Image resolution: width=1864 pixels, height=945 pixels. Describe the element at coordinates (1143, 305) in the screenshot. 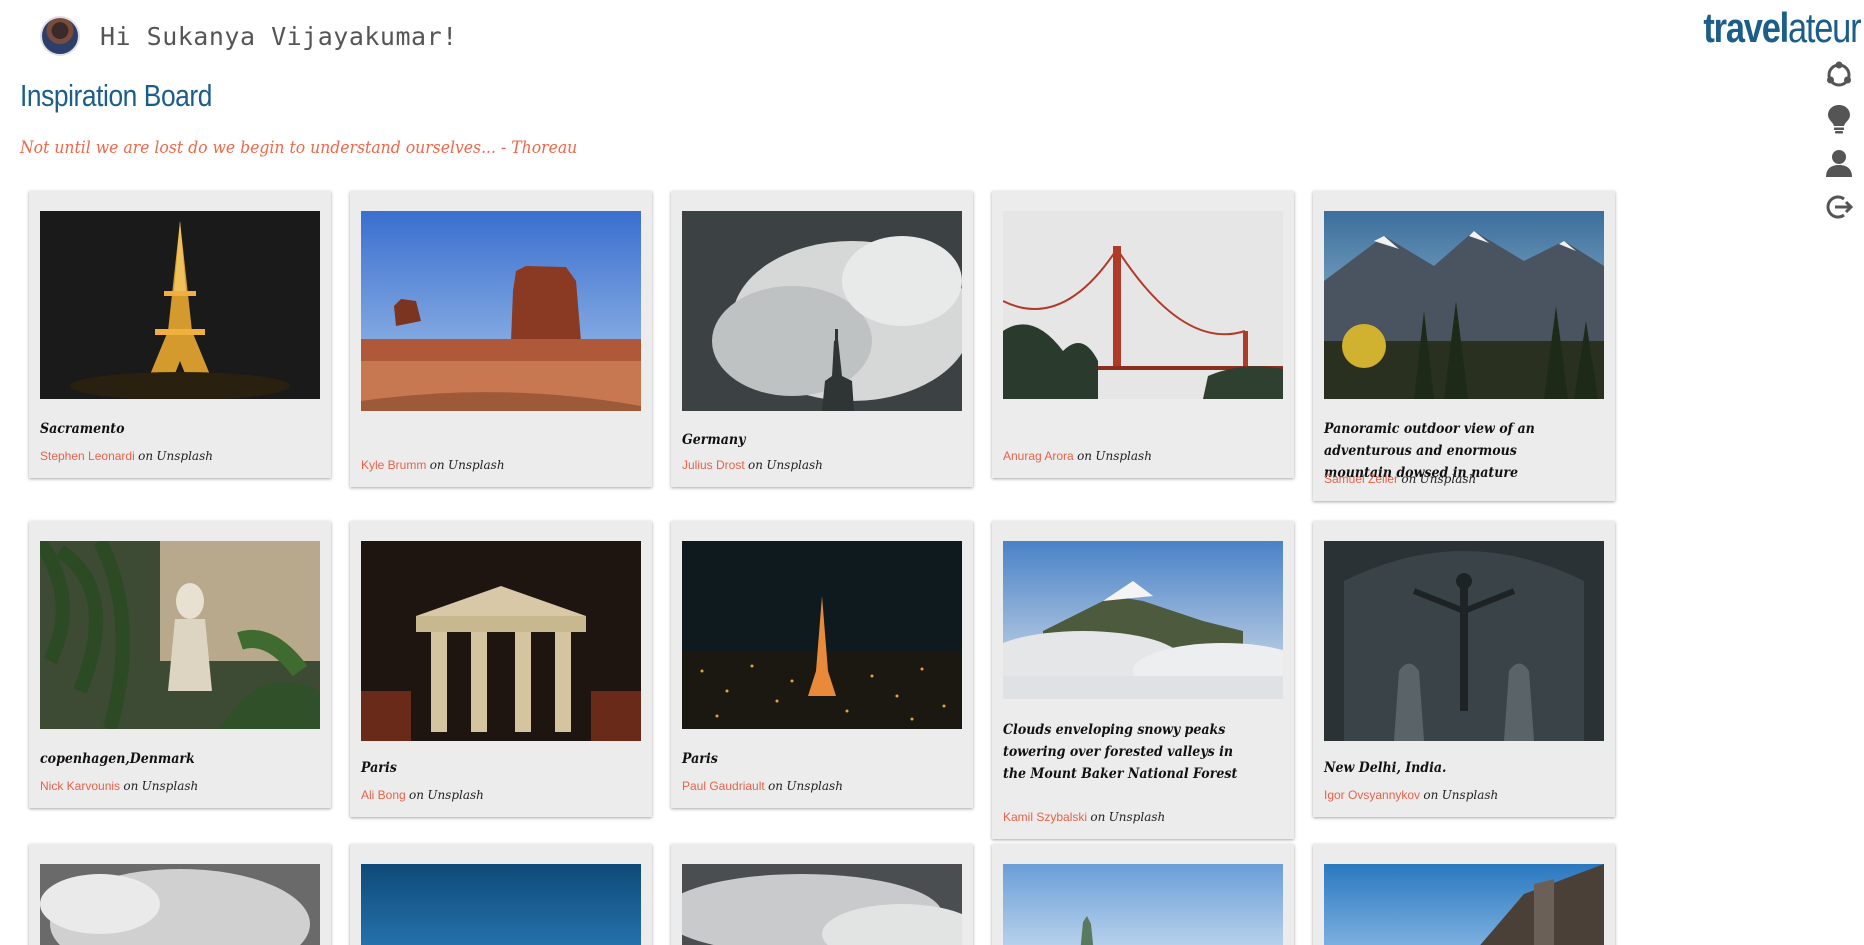

I see `photo-golden-gate-bridge` at that location.